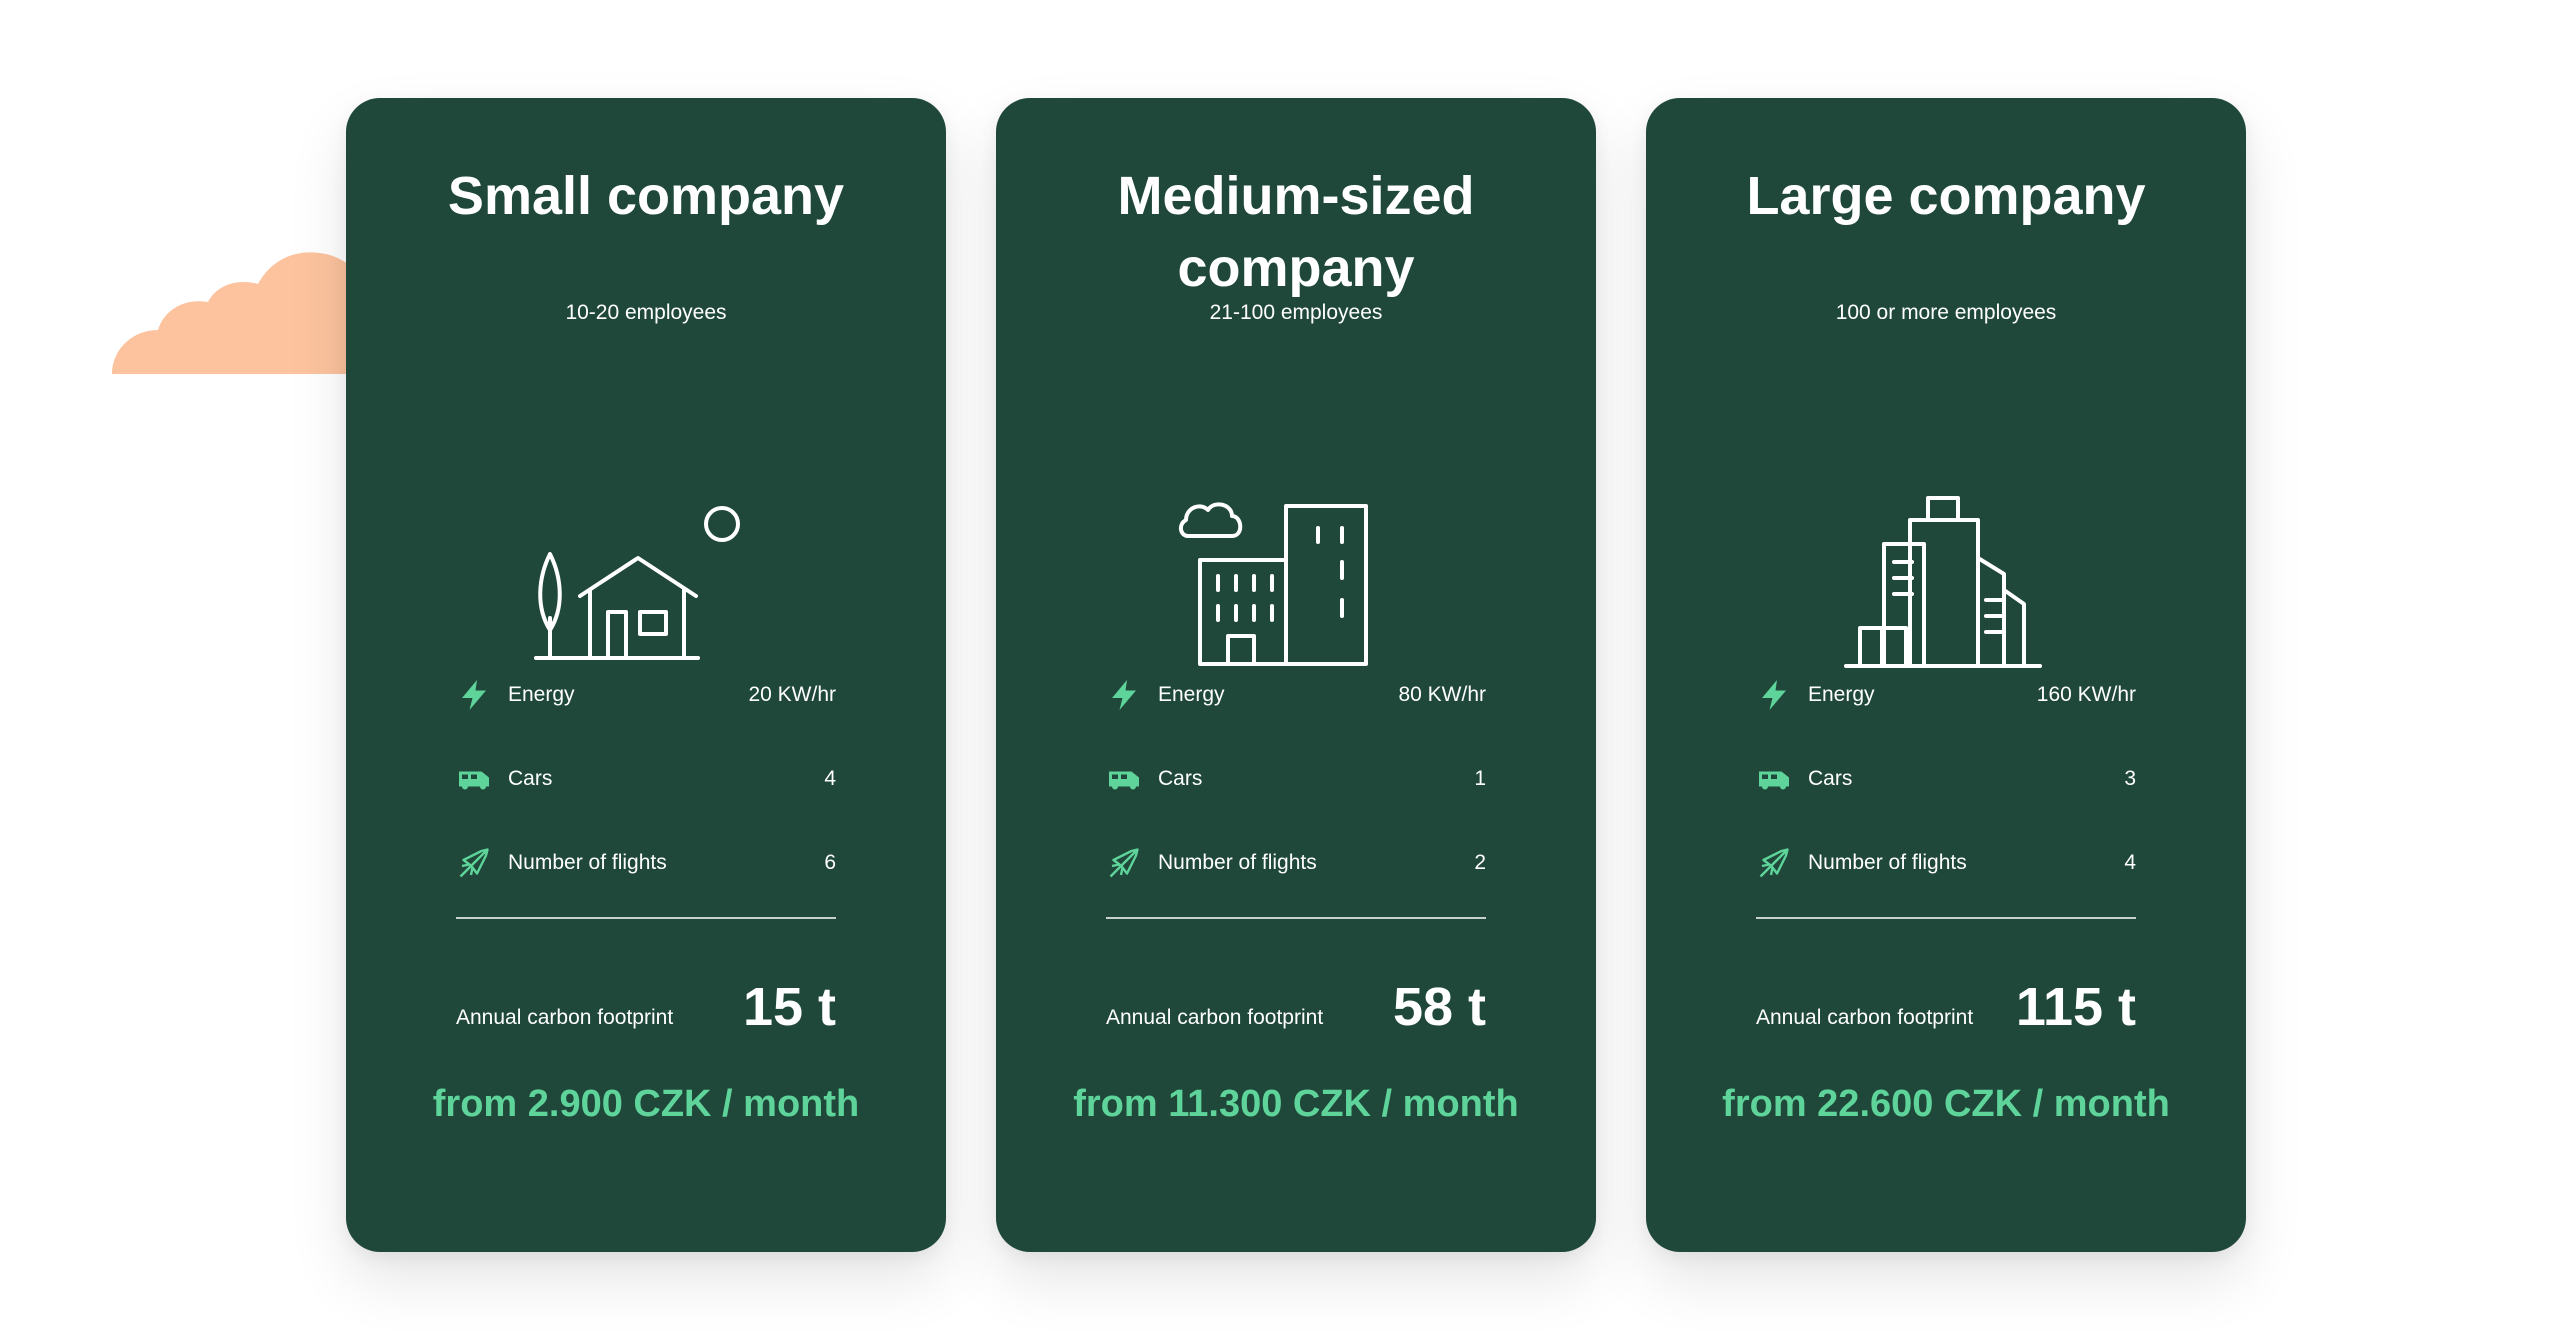  What do you see at coordinates (646, 312) in the screenshot?
I see `card-subtitle: 10-20 employees` at bounding box center [646, 312].